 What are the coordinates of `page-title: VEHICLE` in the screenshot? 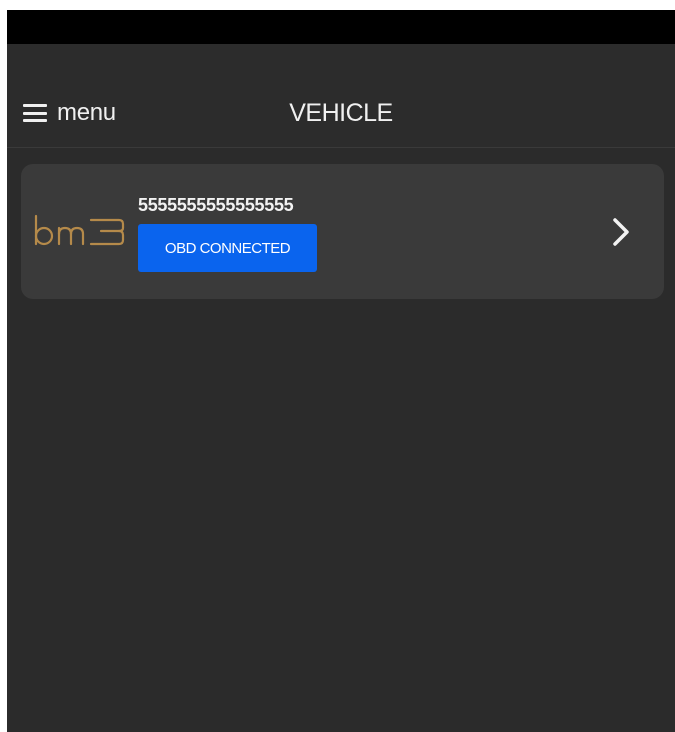 It's located at (341, 113).